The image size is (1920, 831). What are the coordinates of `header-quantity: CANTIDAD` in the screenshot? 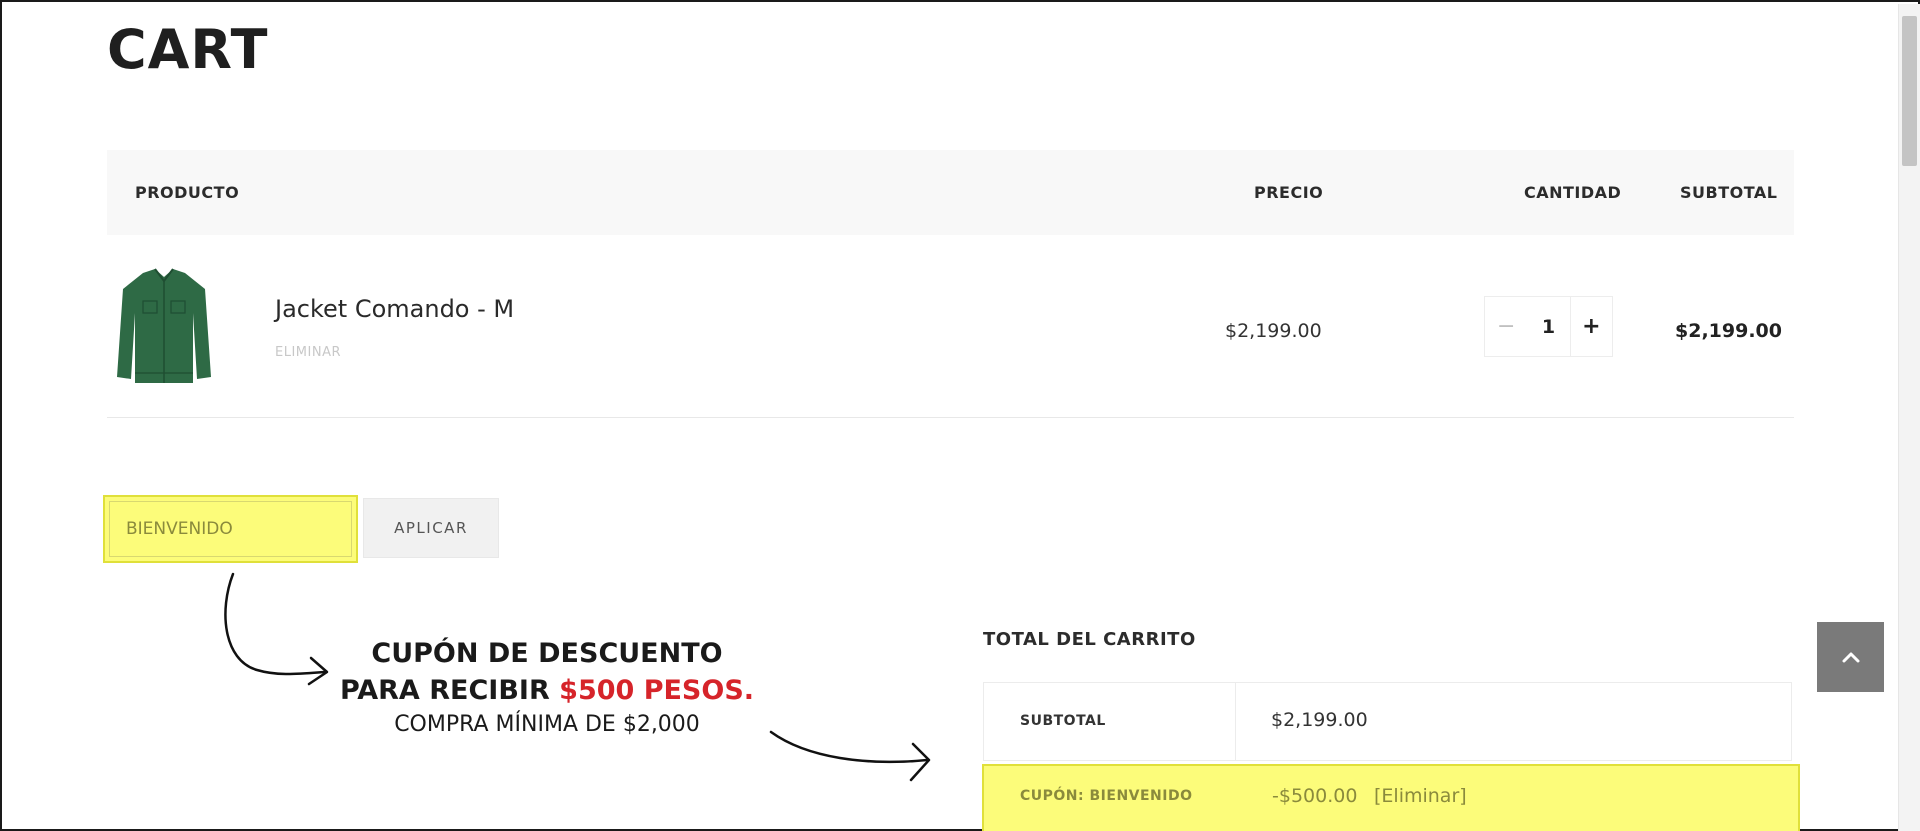 It's located at (1573, 192).